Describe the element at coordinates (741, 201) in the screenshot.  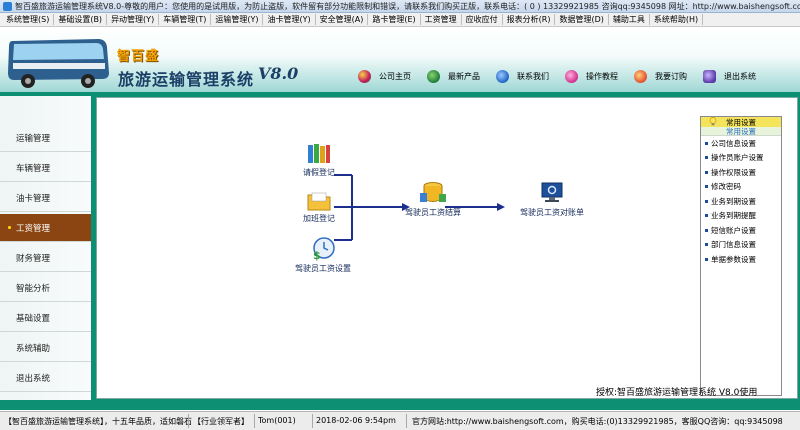
I see `settings-business-expiry: 业务到期设置` at that location.